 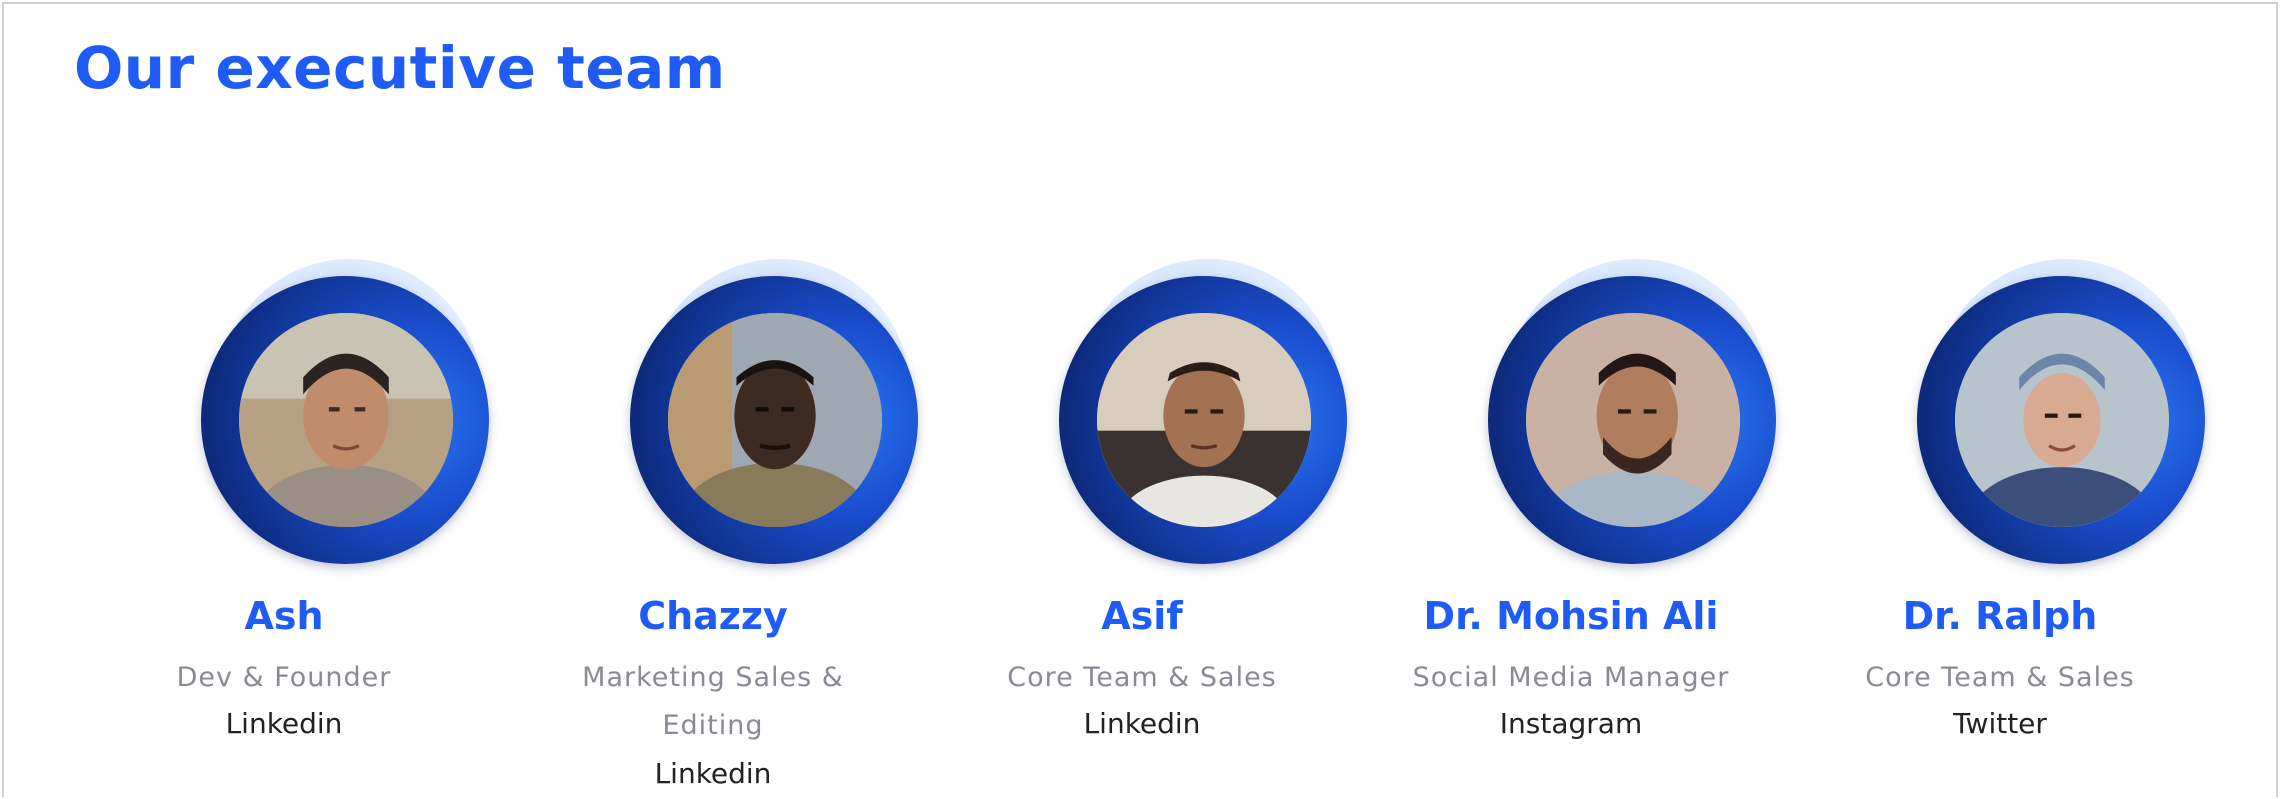 I want to click on team-member-ash: Ash Dev & Founder Linkedin, so click(x=284, y=529).